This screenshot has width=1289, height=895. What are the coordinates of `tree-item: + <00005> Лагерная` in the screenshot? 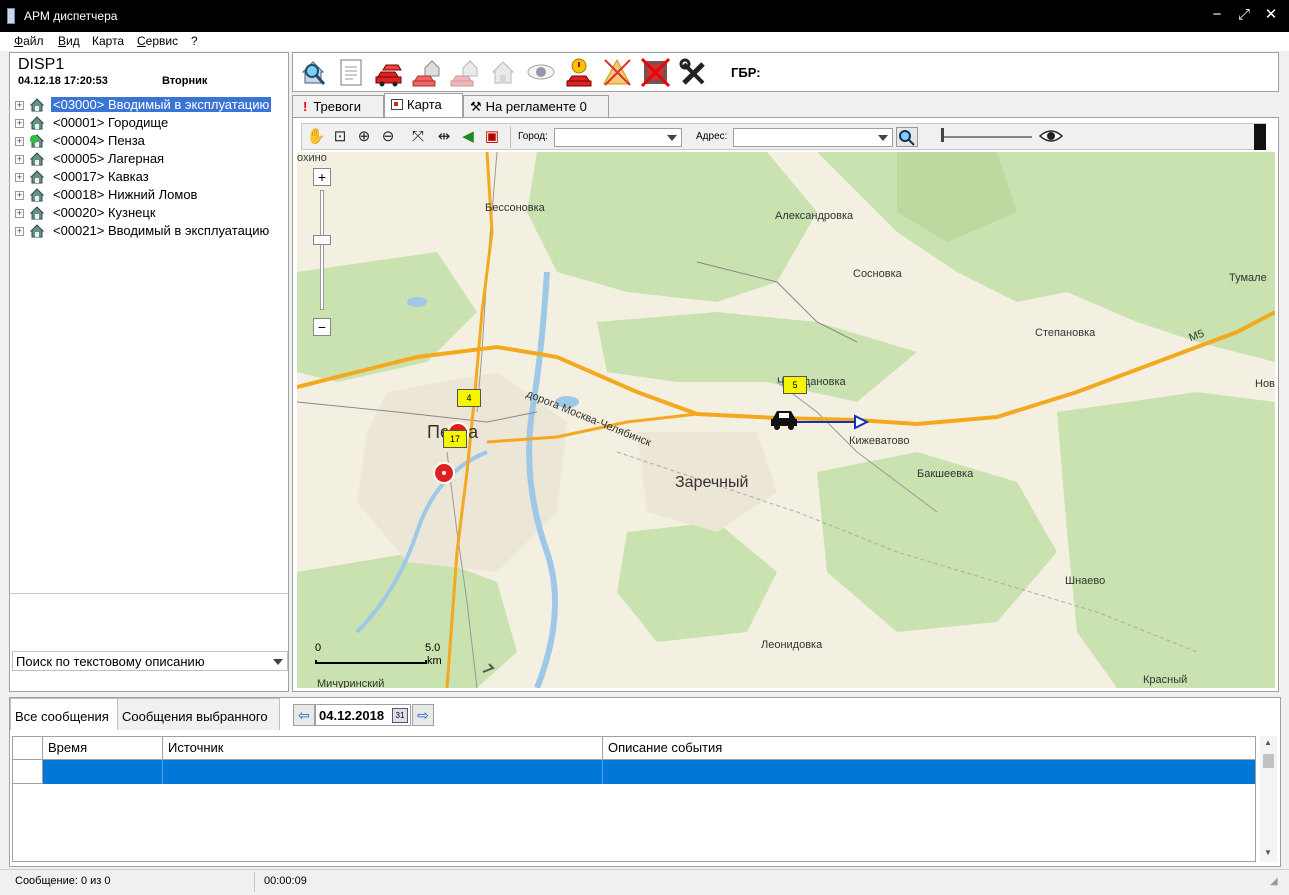 It's located at (150, 160).